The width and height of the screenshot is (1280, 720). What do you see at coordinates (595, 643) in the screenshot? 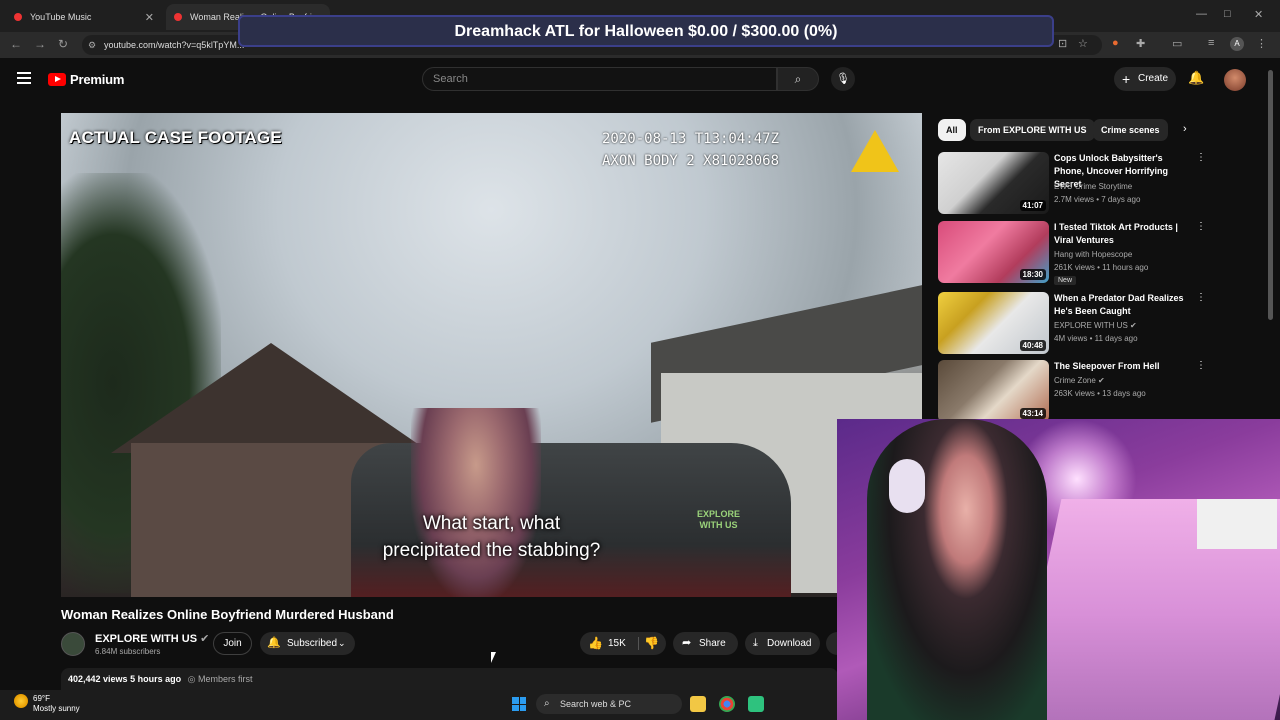
I see `like-icon: 👍` at bounding box center [595, 643].